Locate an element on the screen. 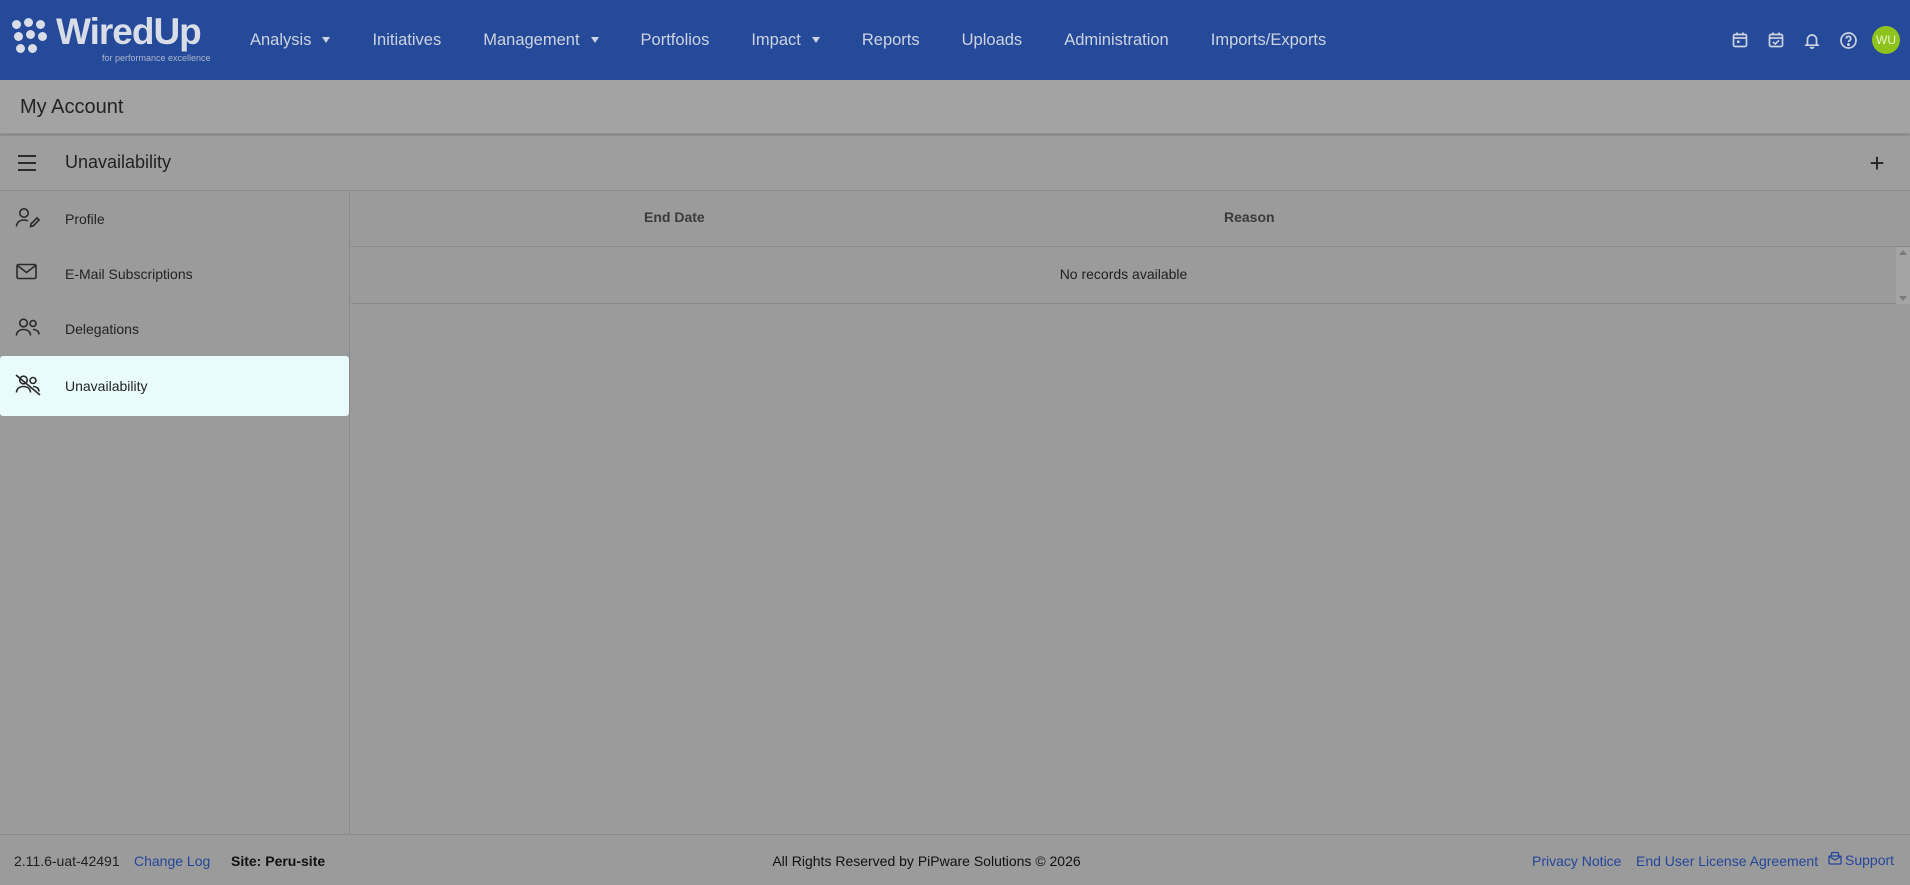 The image size is (1910, 885). top-icons: WU is located at coordinates (1816, 40).